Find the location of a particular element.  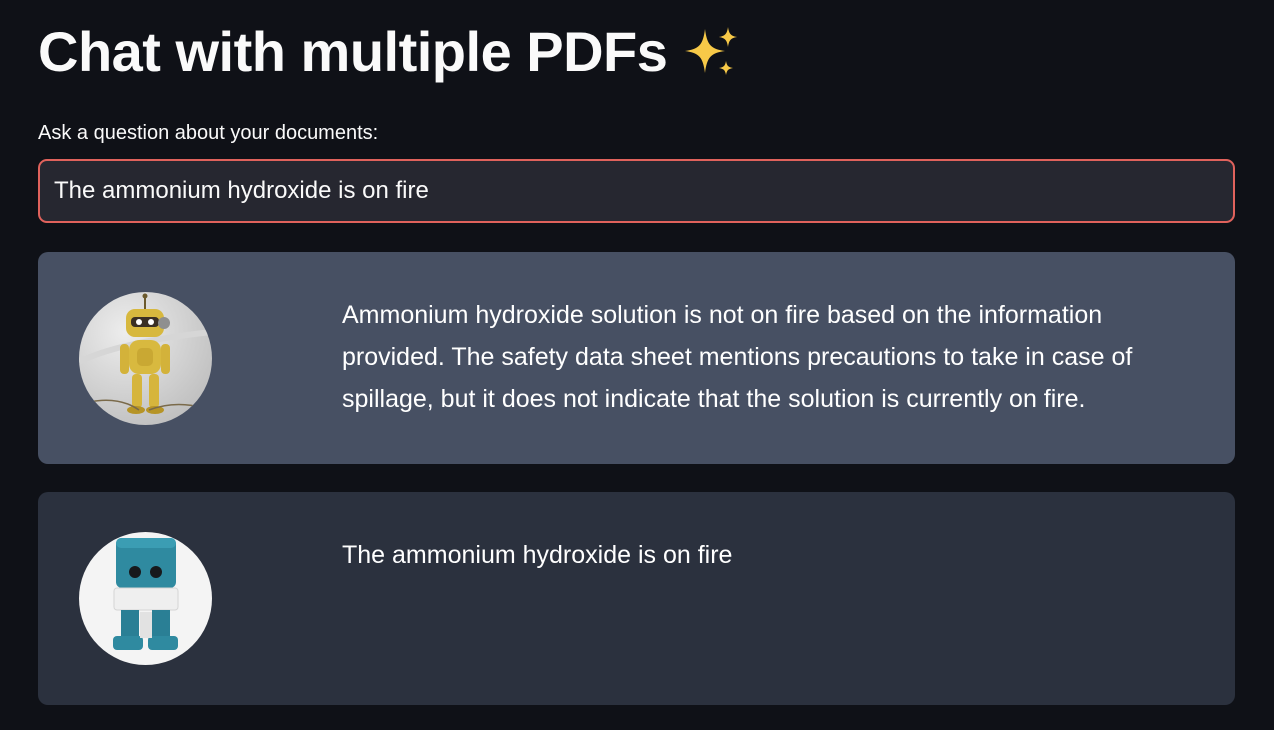

question-input-wrapper is located at coordinates (636, 191).